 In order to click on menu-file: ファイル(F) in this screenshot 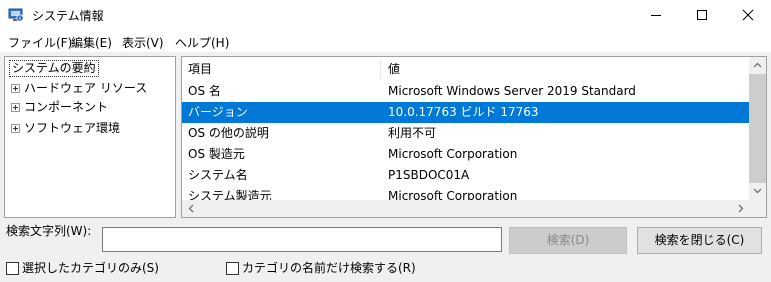, I will do `click(40, 42)`.